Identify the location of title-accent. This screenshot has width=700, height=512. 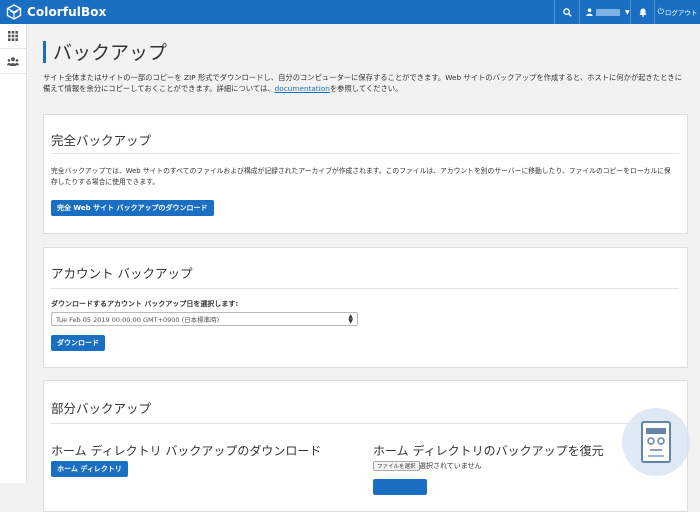
(44, 52).